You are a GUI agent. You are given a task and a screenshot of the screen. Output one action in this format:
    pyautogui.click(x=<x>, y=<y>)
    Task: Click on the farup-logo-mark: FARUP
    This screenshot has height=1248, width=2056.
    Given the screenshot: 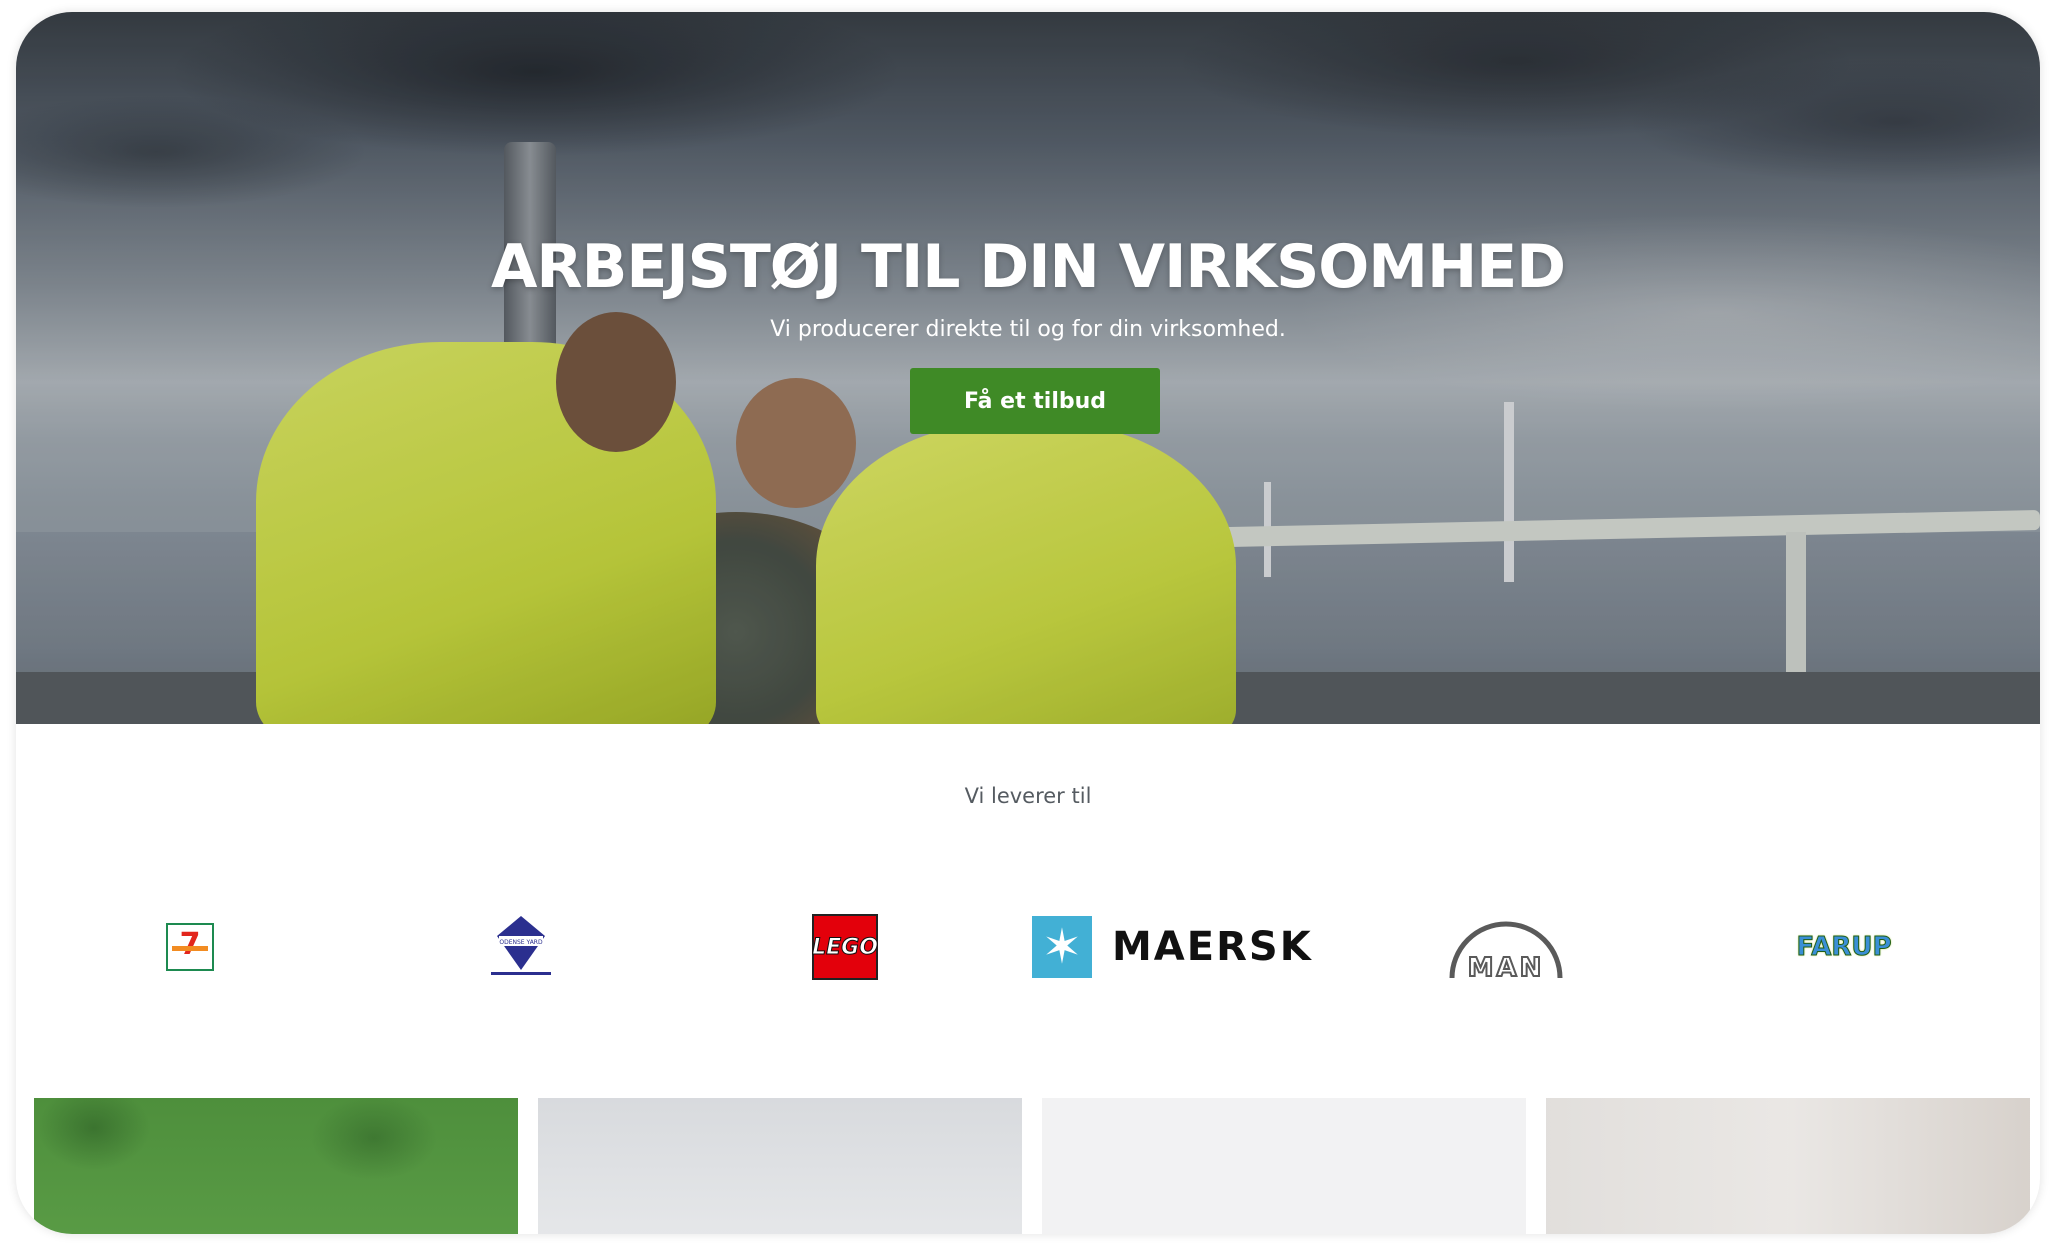 What is the action you would take?
    pyautogui.click(x=1844, y=947)
    